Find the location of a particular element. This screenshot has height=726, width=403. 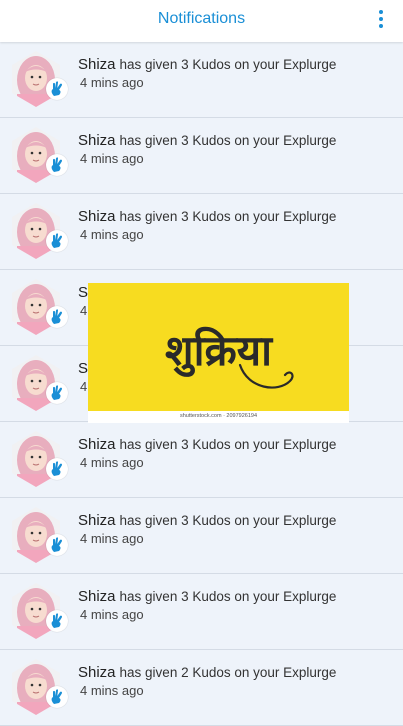

app-header: Notifications is located at coordinates (201, 21).